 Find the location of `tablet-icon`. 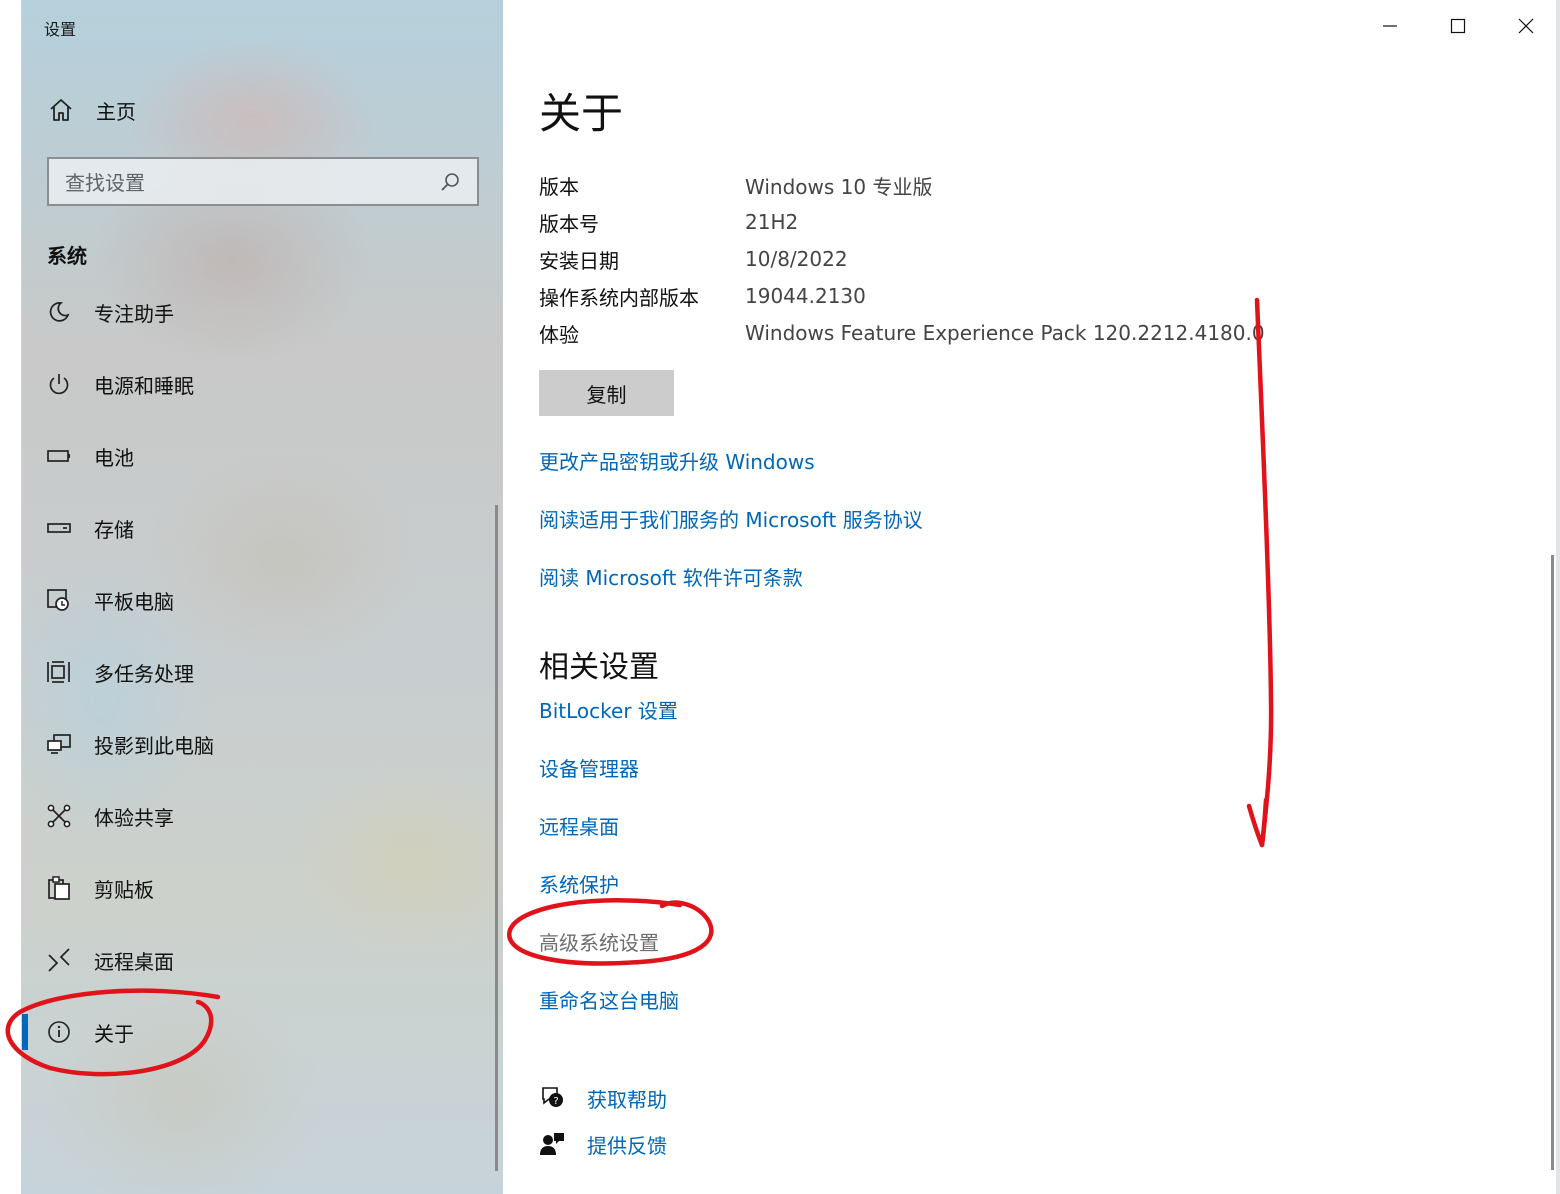

tablet-icon is located at coordinates (59, 600).